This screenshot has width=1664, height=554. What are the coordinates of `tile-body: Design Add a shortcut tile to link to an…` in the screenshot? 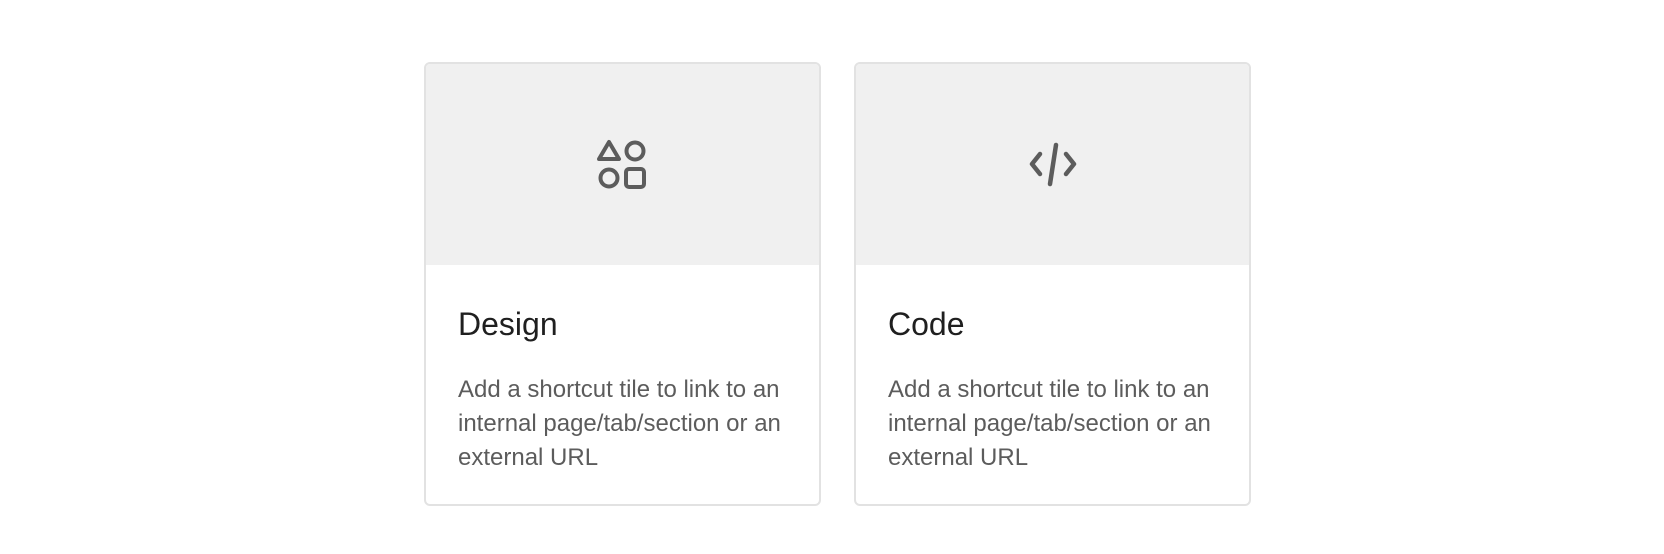 It's located at (622, 390).